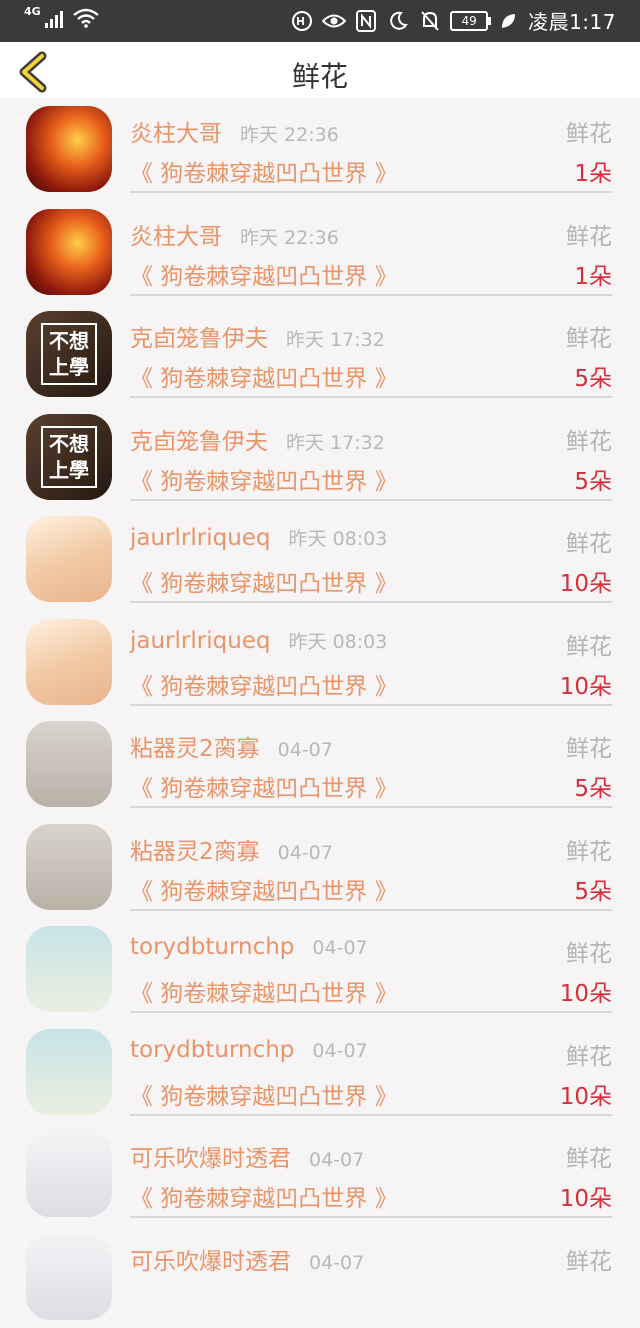 This screenshot has height=1328, width=640. Describe the element at coordinates (289, 135) in the screenshot. I see `timestamp: 昨天 22:36` at that location.